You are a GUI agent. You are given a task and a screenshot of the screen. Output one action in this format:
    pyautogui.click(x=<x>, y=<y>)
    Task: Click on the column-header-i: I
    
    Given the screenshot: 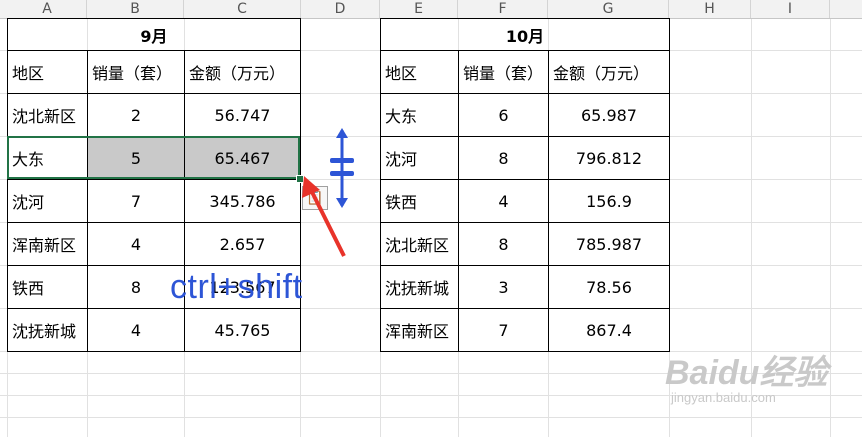 What is the action you would take?
    pyautogui.click(x=790, y=9)
    